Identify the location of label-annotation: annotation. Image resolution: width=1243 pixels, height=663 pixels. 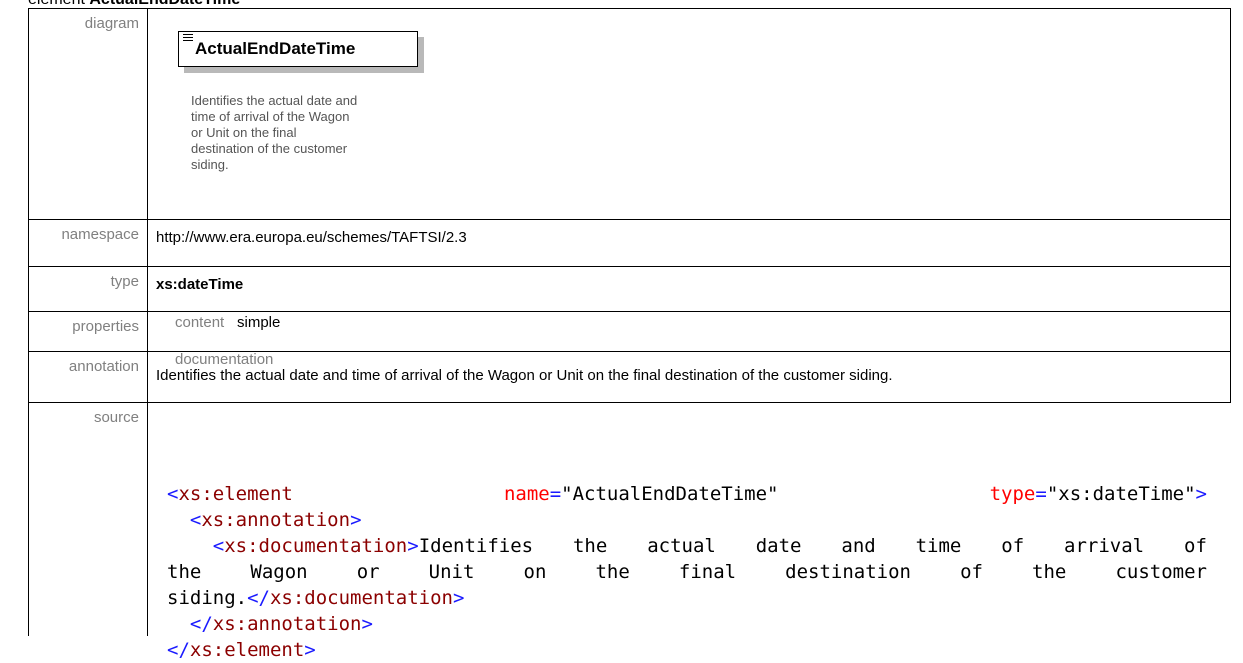
(88, 377).